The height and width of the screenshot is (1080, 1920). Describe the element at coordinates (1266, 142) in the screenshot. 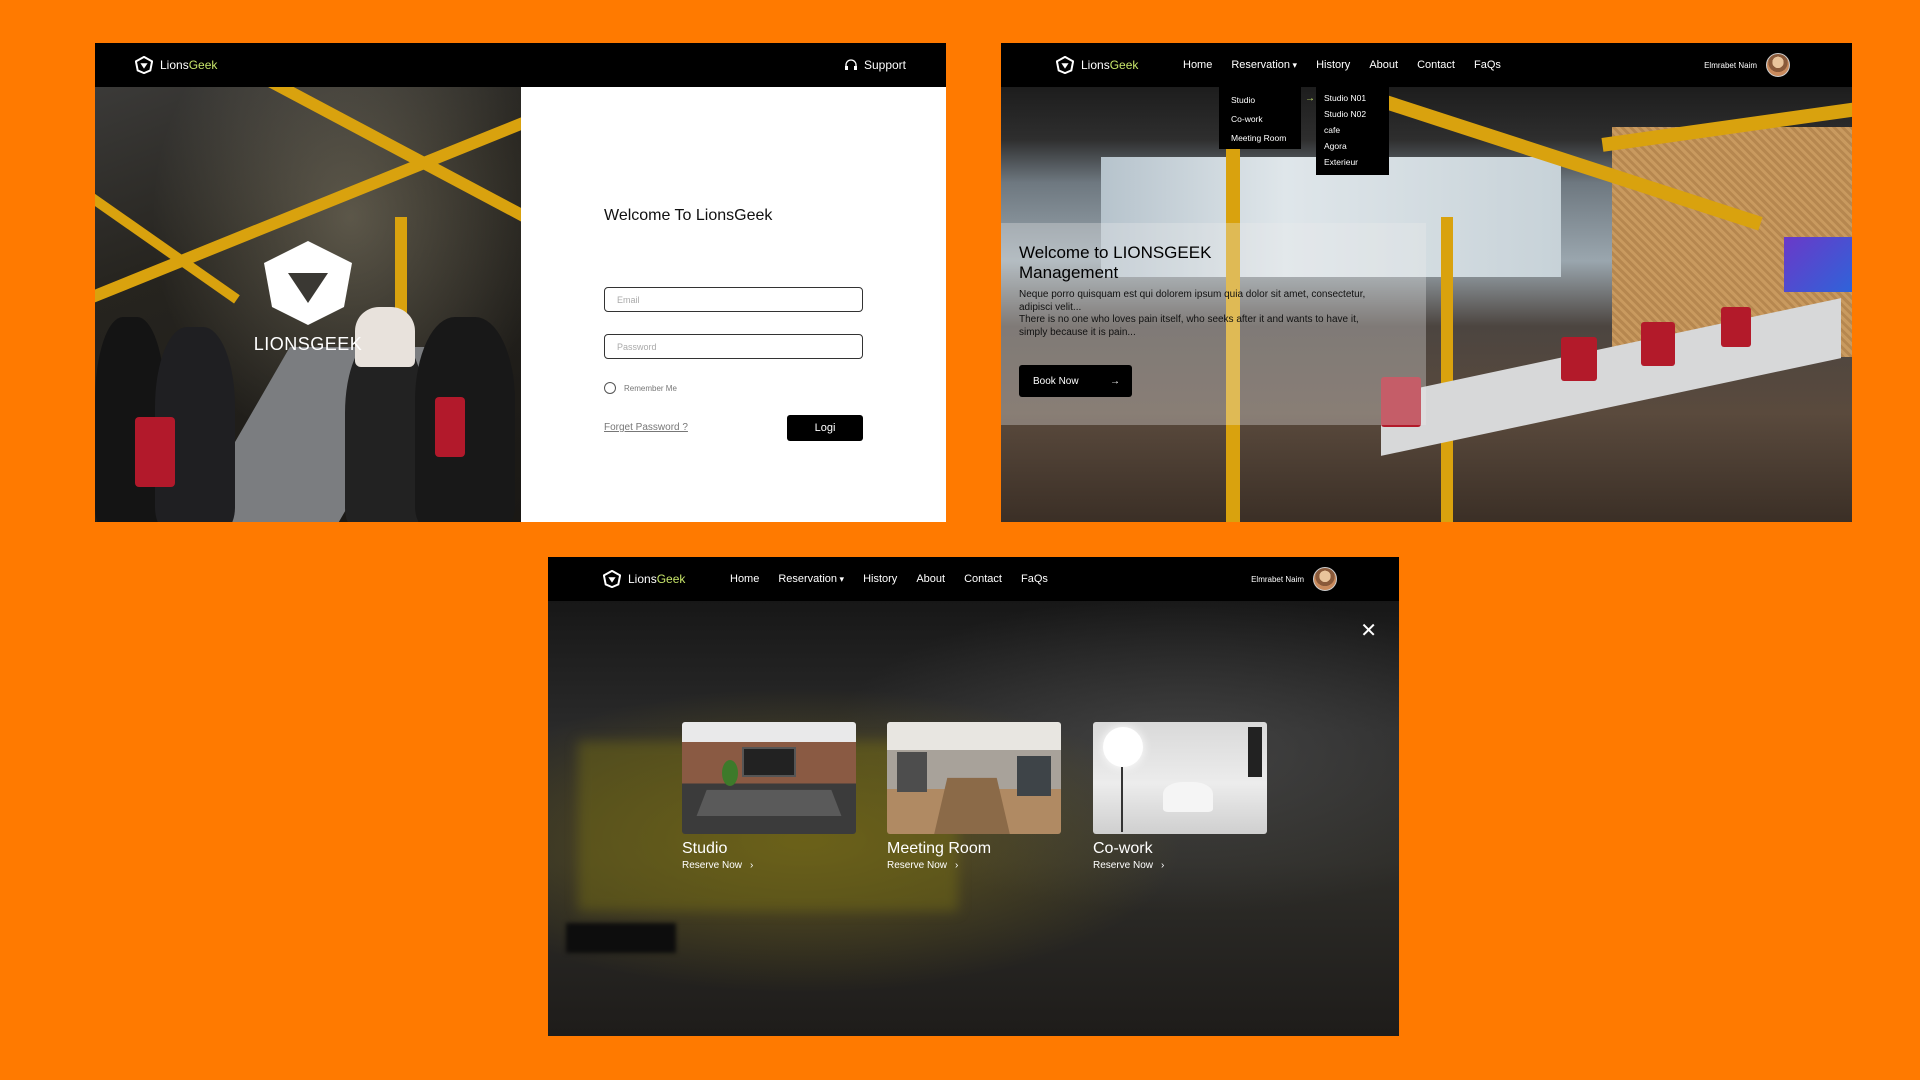

I see `dropdown-item-meeting-room: Meeting Room` at that location.